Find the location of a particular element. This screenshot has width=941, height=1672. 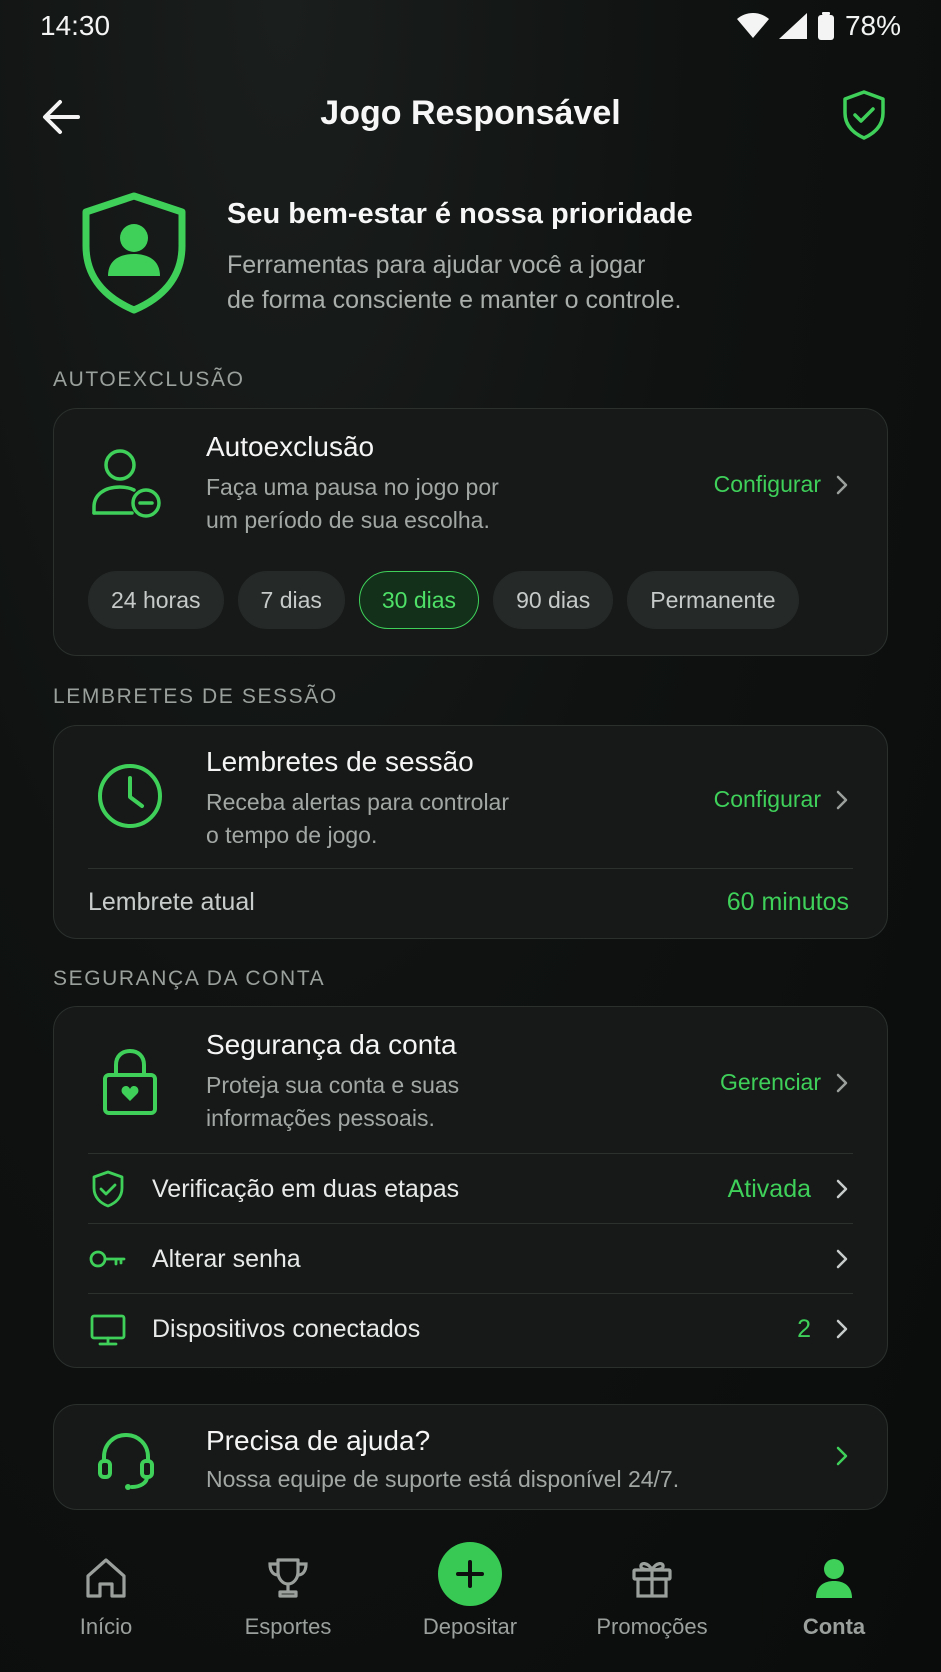

session-reminders-title: Lembretes de sessão is located at coordinates (340, 761).